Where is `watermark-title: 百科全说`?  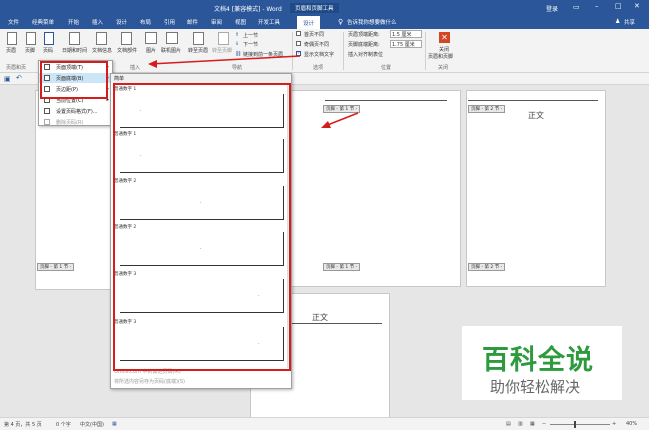
watermark-title: 百科全说 is located at coordinates (538, 360).